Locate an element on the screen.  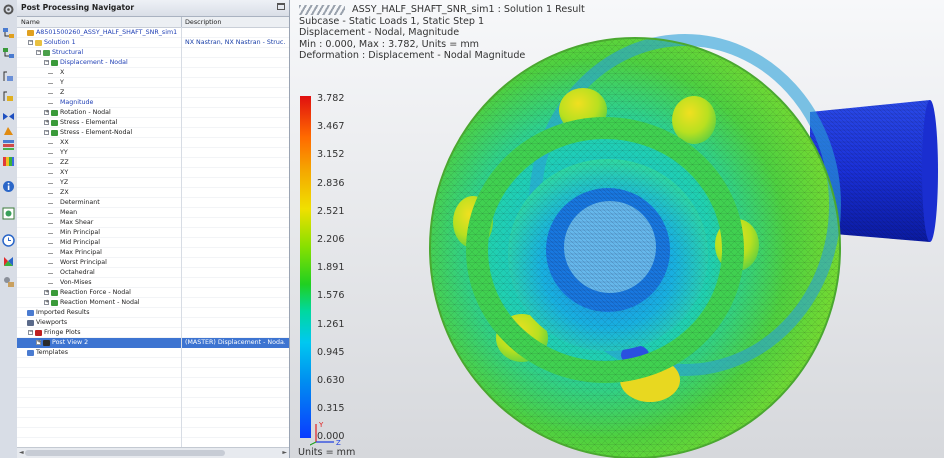
roles-icon is located at coordinates (8, 281).